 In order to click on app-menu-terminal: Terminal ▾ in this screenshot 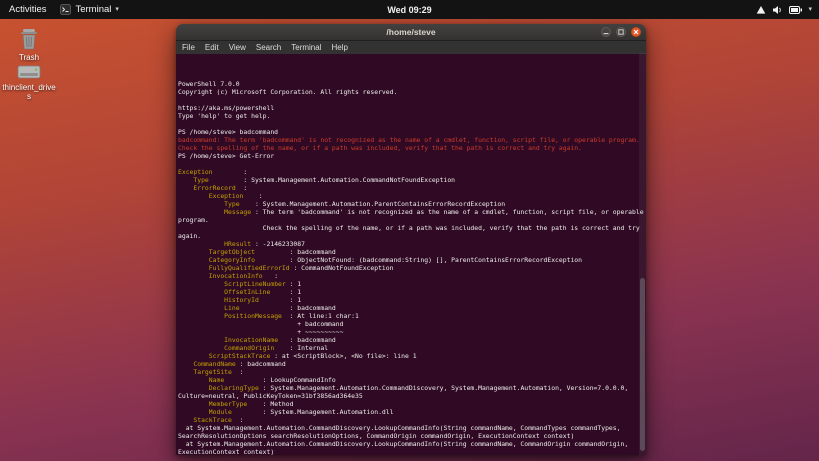, I will do `click(89, 9)`.